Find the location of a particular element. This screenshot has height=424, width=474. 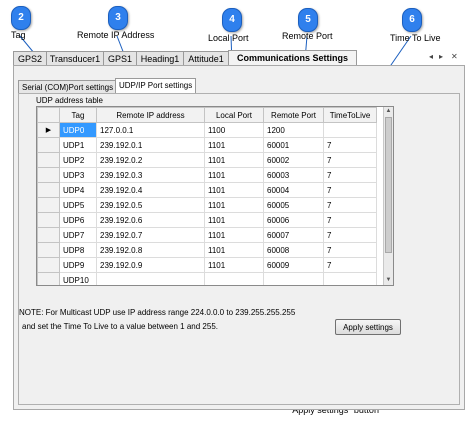

tab-transducer1: Transducer1 is located at coordinates (75, 58).